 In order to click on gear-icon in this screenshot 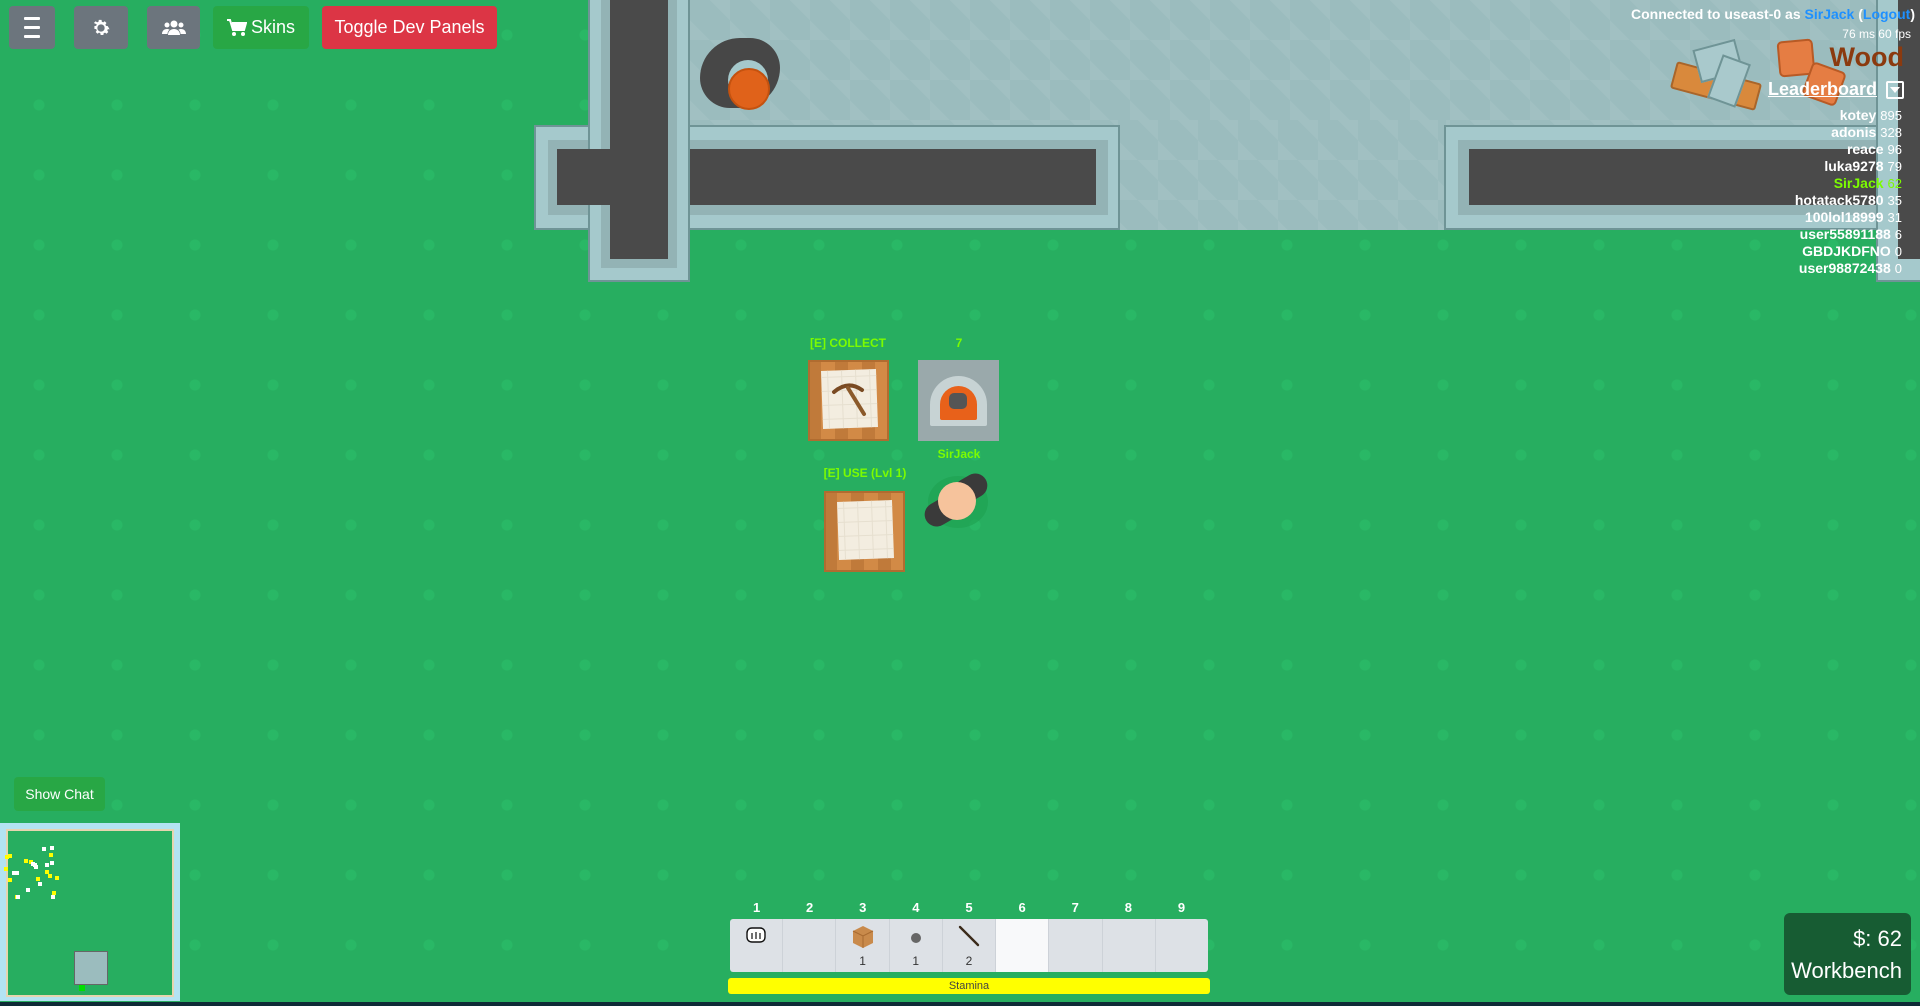, I will do `click(101, 27)`.